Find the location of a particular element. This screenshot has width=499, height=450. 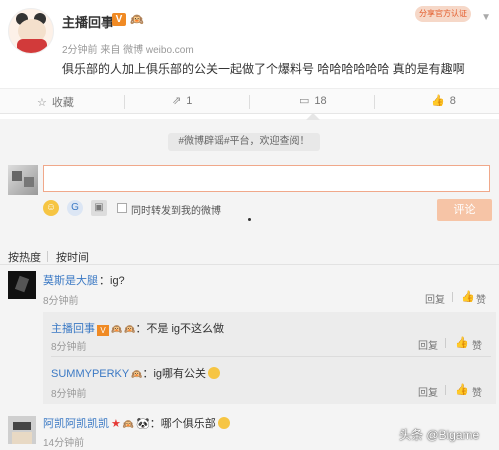

reply-item: 主播回事 V 🙉 🙉：不是 ig不这么做 is located at coordinates (137, 328).